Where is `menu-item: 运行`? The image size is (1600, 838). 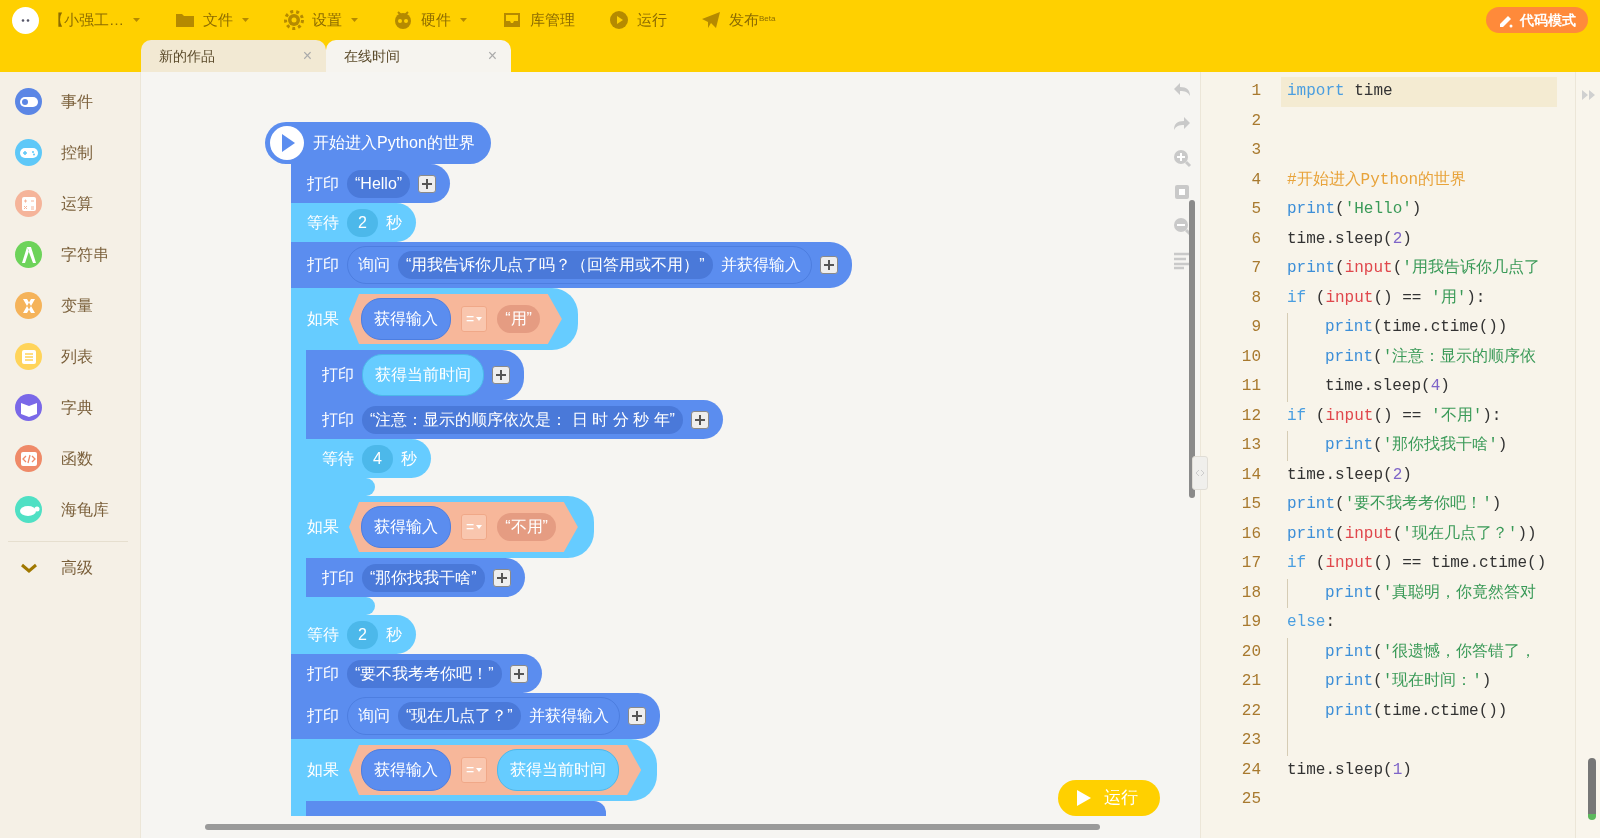
menu-item: 运行 is located at coordinates (638, 20).